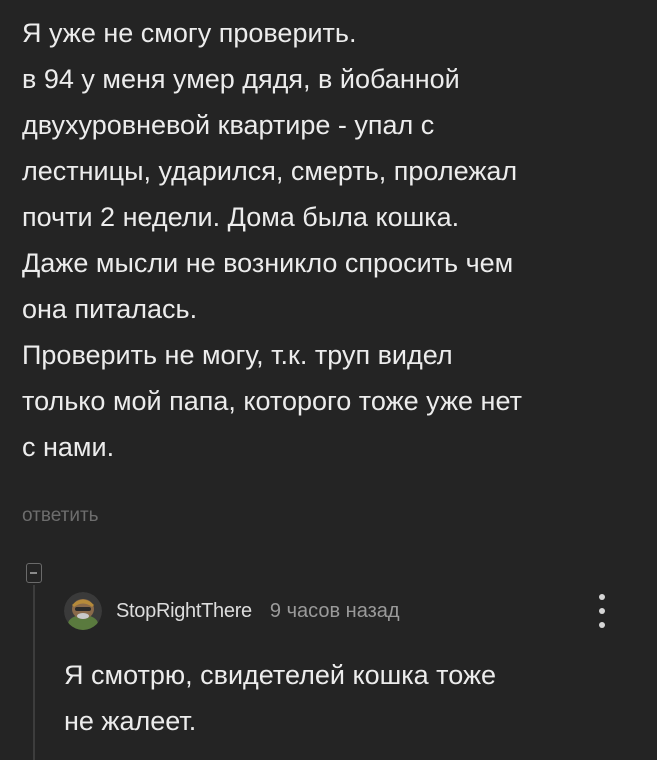 The width and height of the screenshot is (657, 760). Describe the element at coordinates (110, 309) in the screenshot. I see `comment-line: она питалась.` at that location.